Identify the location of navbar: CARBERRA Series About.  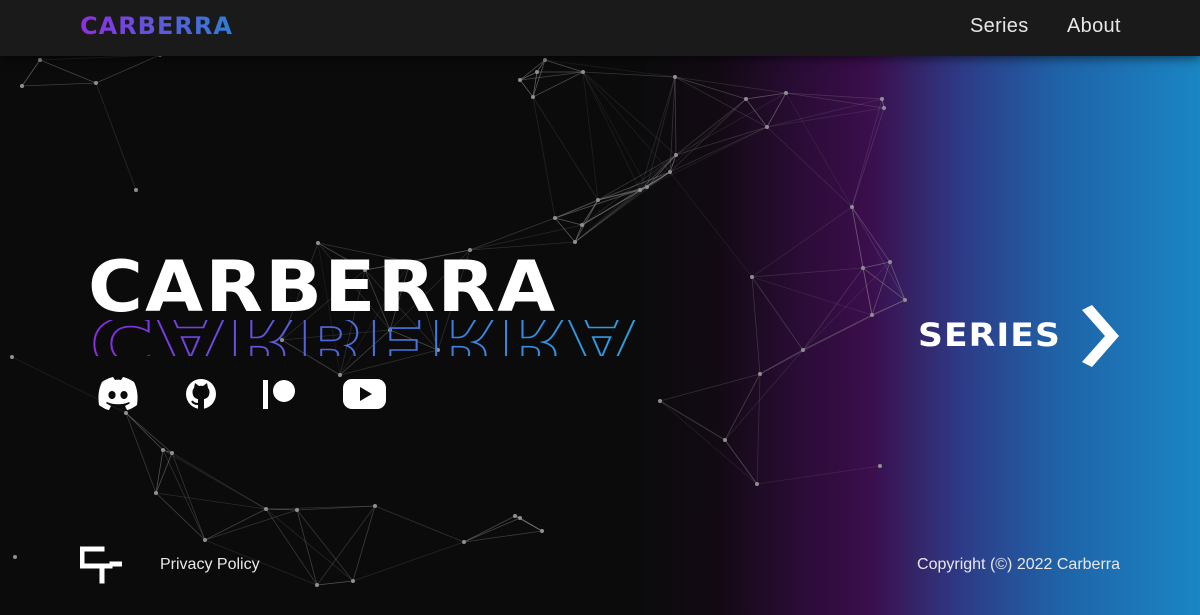
(600, 28).